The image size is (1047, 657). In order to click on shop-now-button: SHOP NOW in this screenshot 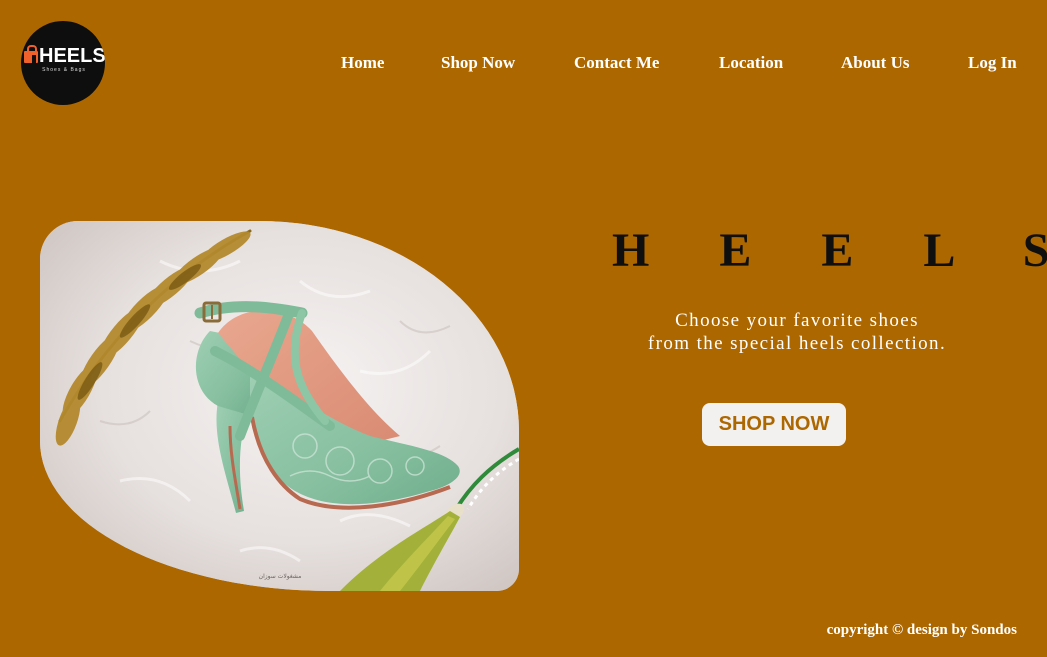, I will do `click(774, 424)`.